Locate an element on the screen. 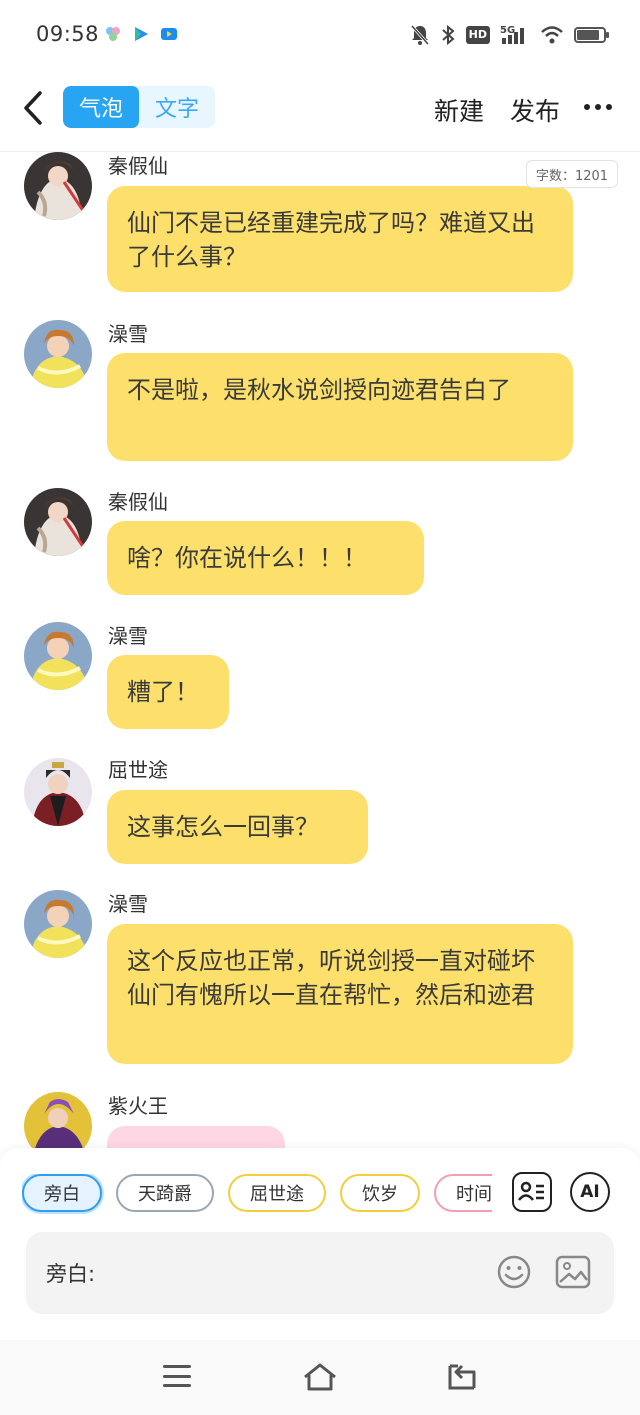 The width and height of the screenshot is (640, 1415). top-nav: 气泡 文字 新建 发布 is located at coordinates (320, 111).